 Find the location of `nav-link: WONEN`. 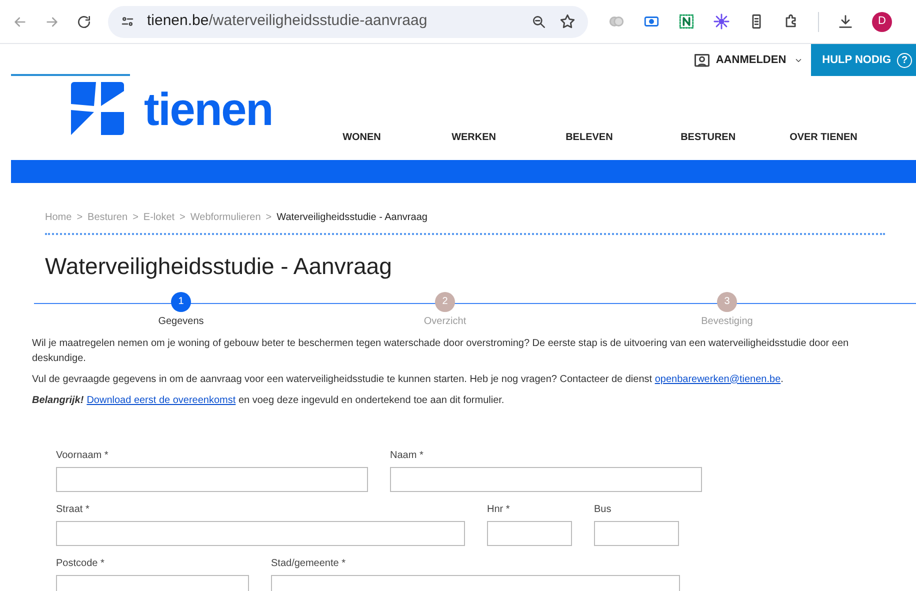

nav-link: WONEN is located at coordinates (397, 137).